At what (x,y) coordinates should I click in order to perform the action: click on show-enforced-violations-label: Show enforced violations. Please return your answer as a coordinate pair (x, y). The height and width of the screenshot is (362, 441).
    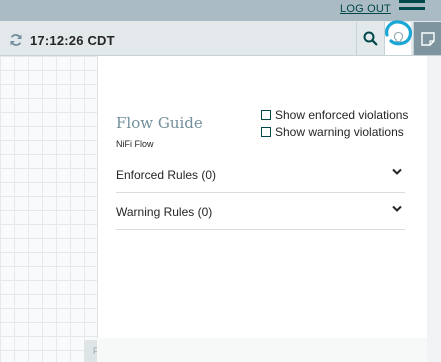
    Looking at the image, I should click on (342, 115).